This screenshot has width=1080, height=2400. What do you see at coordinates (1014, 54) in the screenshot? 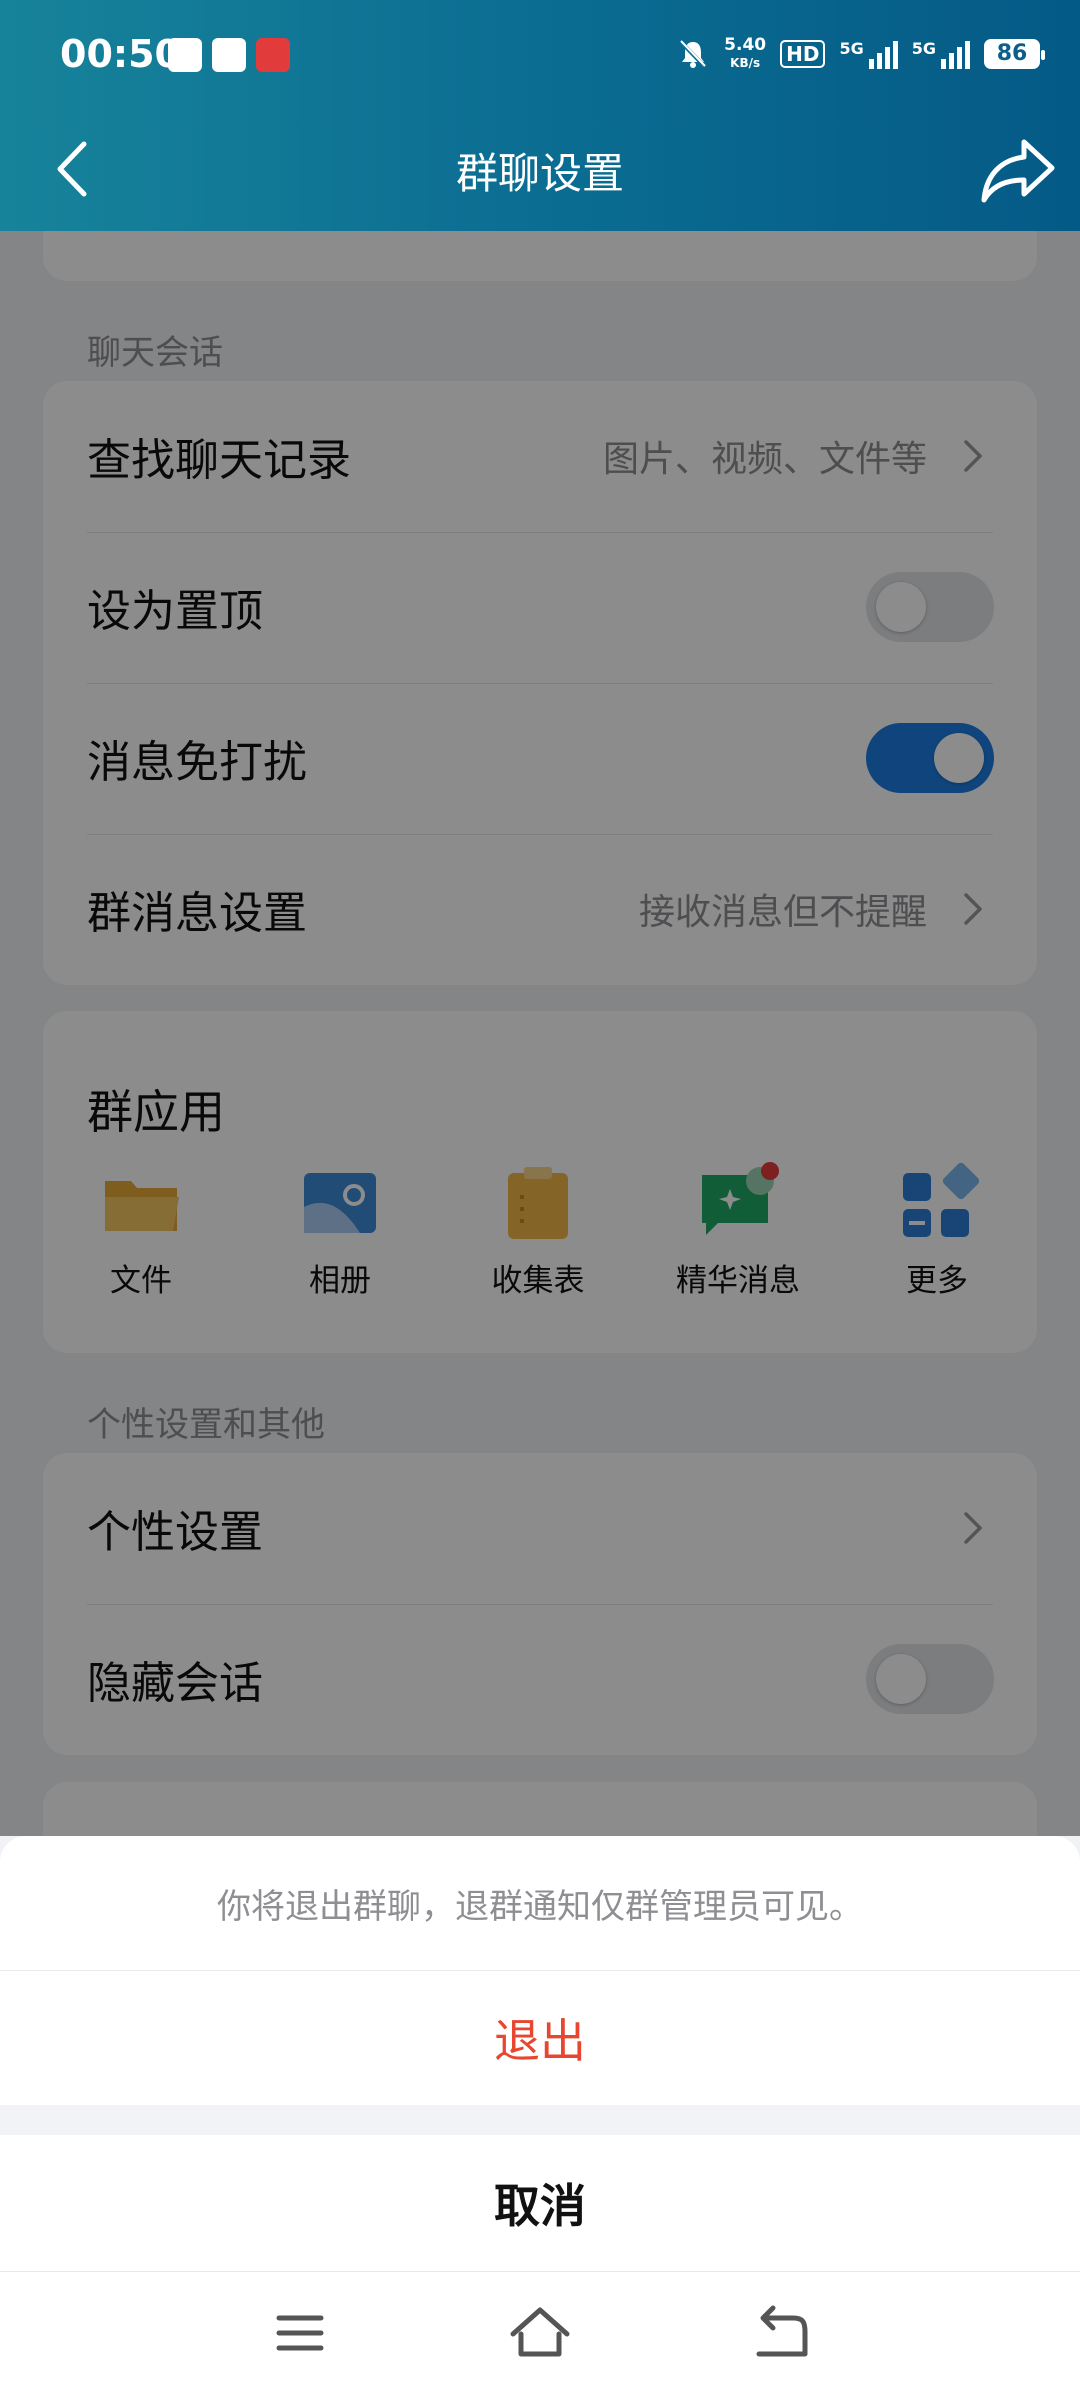
I see `battery-indicator: 86` at bounding box center [1014, 54].